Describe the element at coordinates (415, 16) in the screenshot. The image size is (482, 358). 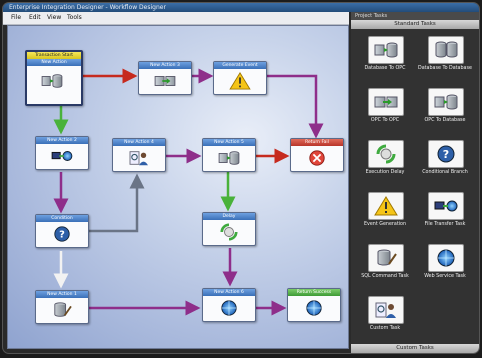
I see `panel-title: Project Tasks` at that location.